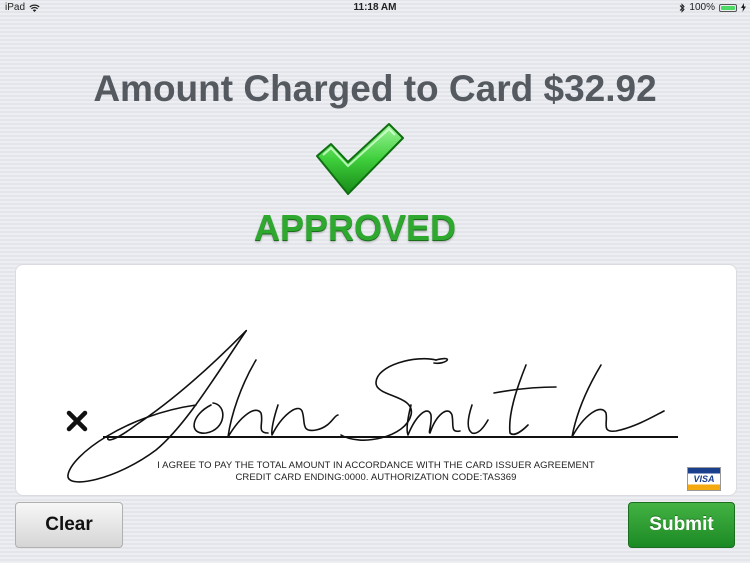 The image size is (750, 563). Describe the element at coordinates (355, 227) in the screenshot. I see `approved-status: APPROVED` at that location.